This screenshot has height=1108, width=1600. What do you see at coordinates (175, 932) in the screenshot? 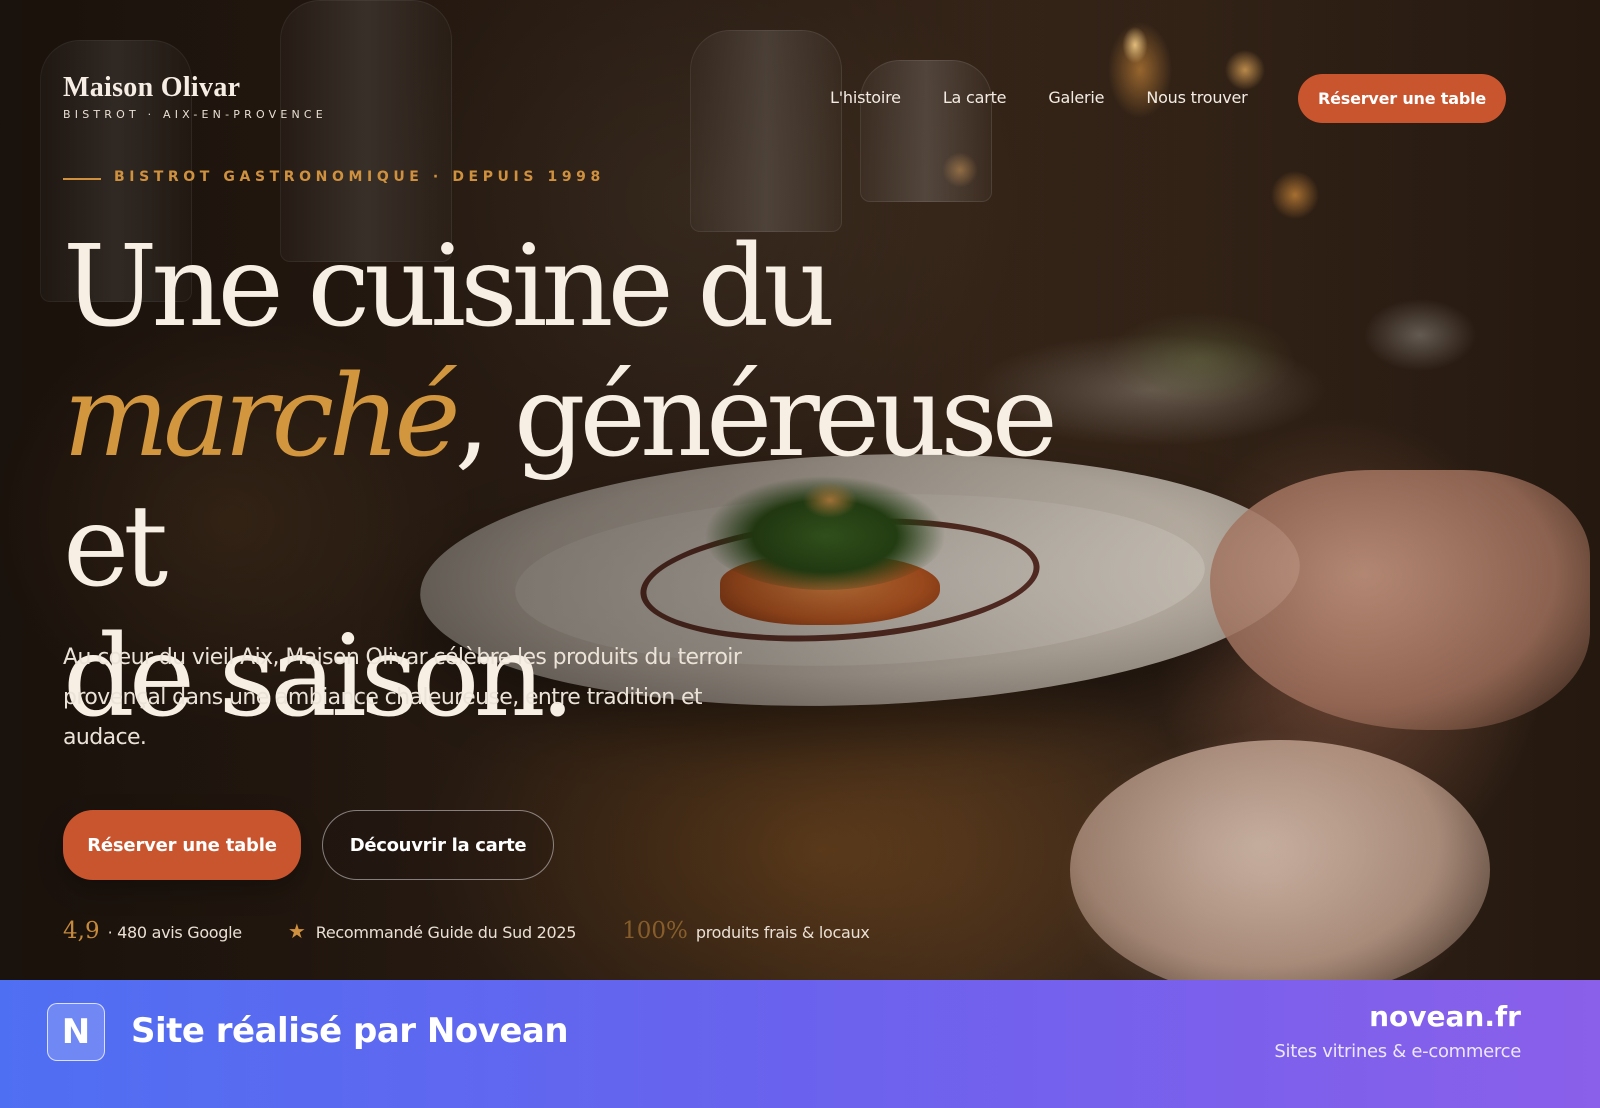
I see `stat-rating-text: · 480 avis Google` at bounding box center [175, 932].